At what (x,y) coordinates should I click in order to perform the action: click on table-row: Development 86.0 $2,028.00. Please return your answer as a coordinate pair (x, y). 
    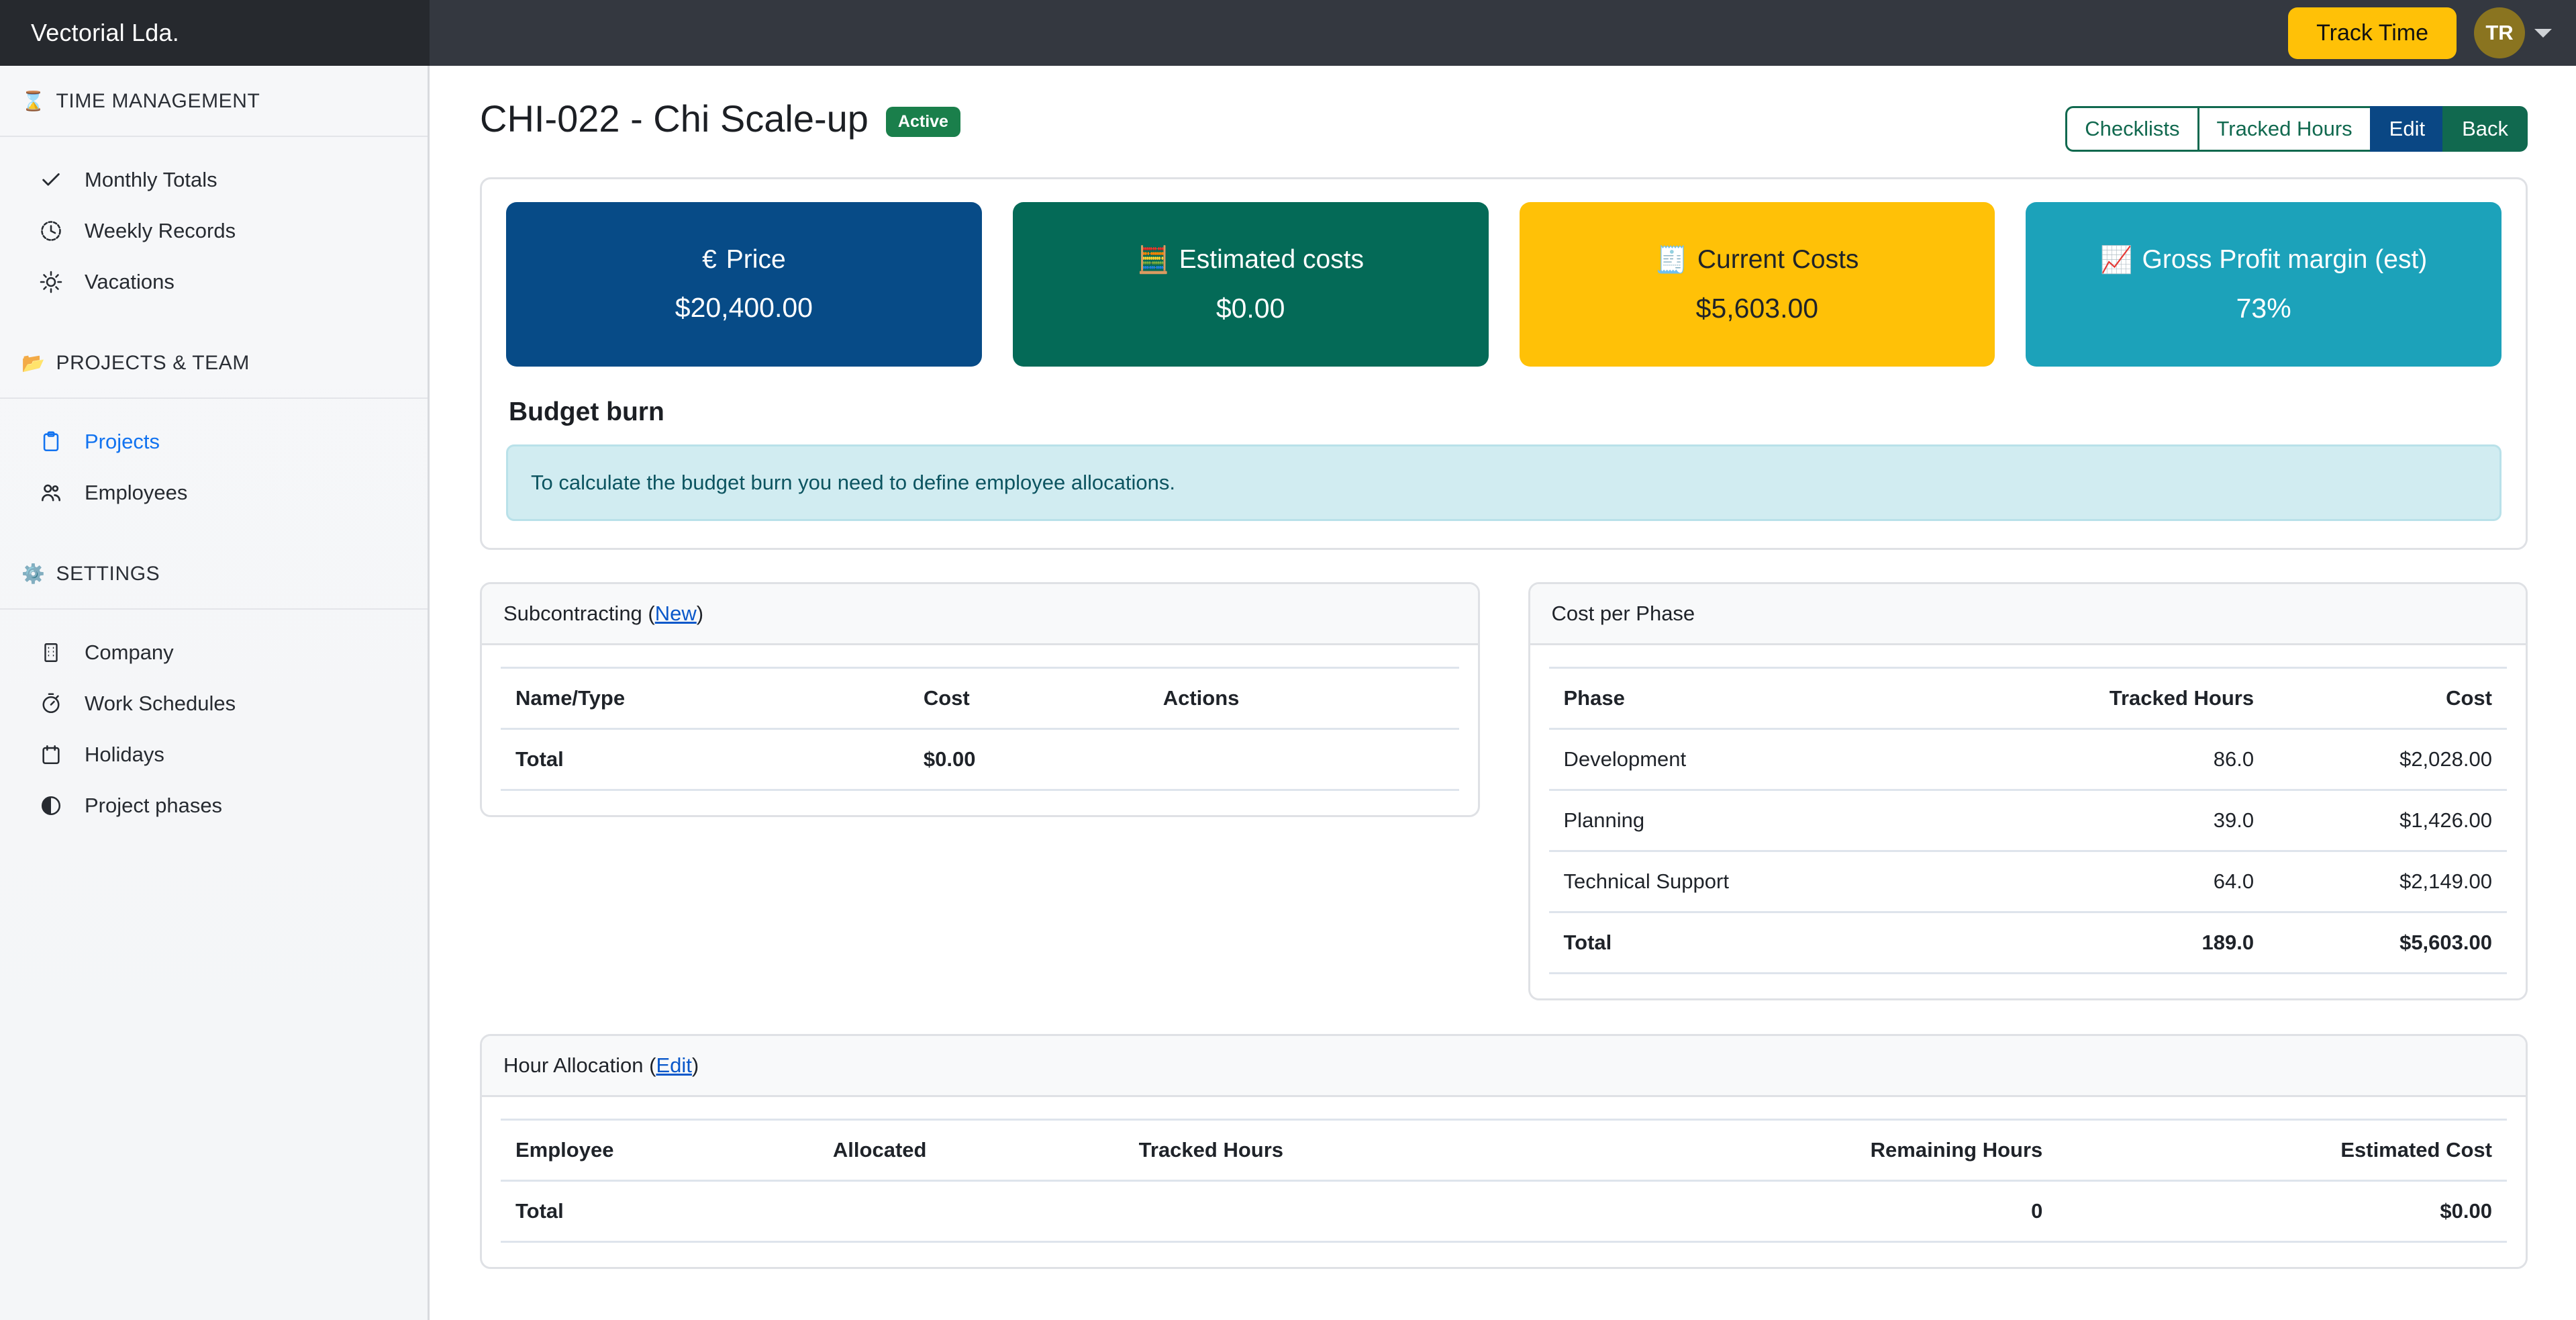
    Looking at the image, I should click on (2027, 760).